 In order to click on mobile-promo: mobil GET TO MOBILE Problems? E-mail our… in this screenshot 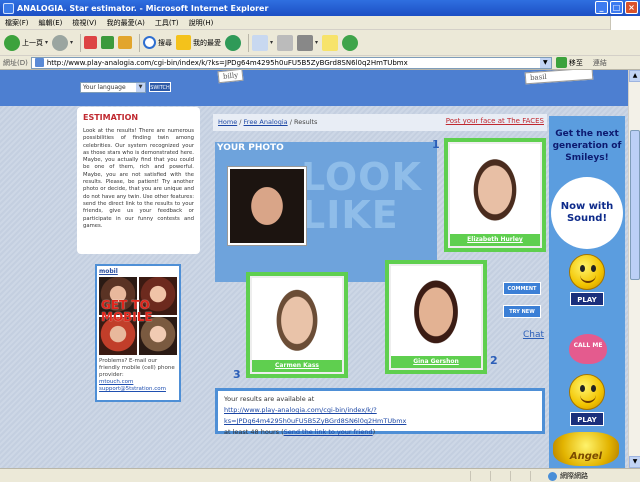, I will do `click(138, 333)`.